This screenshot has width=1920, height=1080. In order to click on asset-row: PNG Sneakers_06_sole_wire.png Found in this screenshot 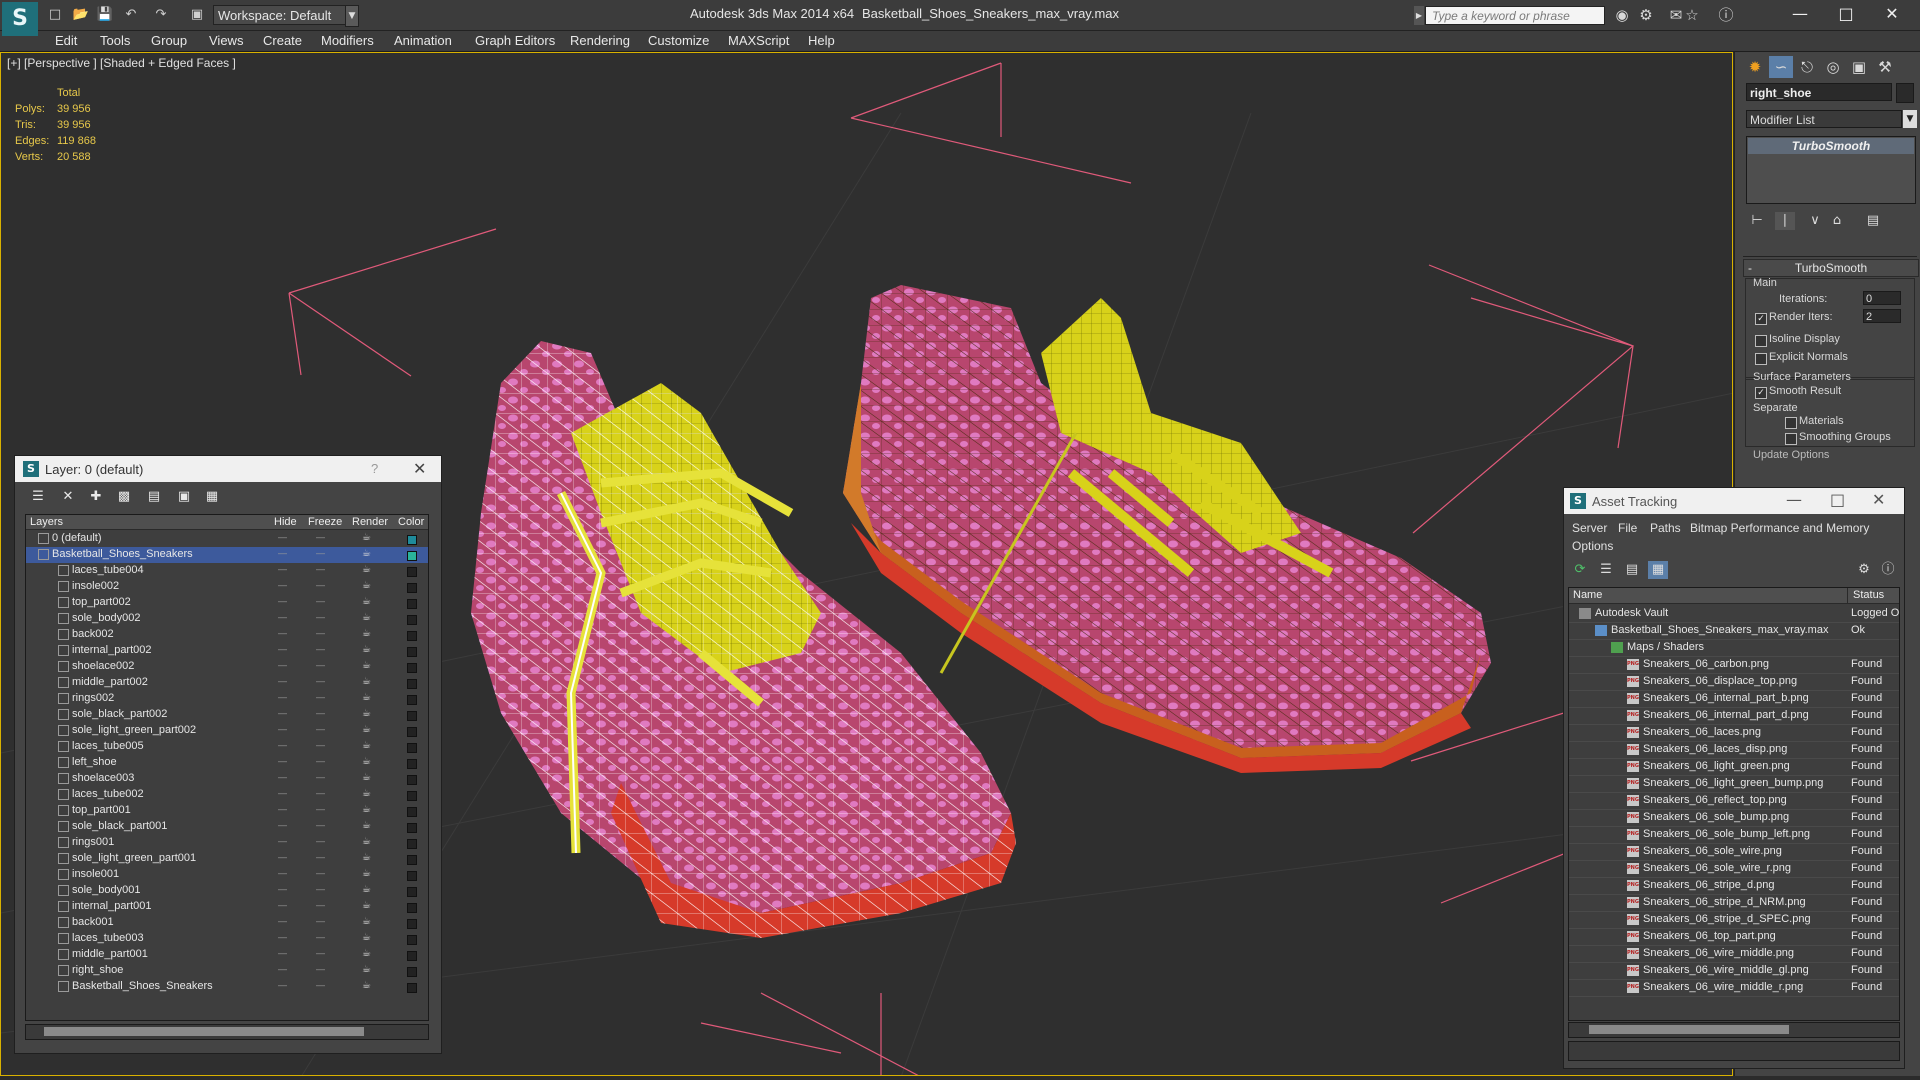, I will do `click(1734, 852)`.